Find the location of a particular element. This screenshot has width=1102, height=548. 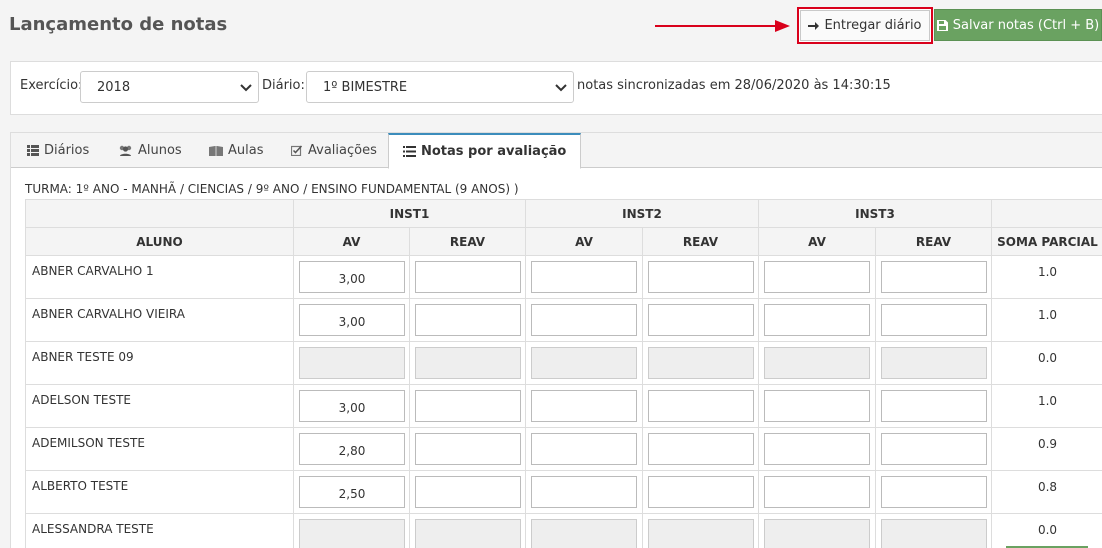

group-header-inst2: INST2 is located at coordinates (642, 213).